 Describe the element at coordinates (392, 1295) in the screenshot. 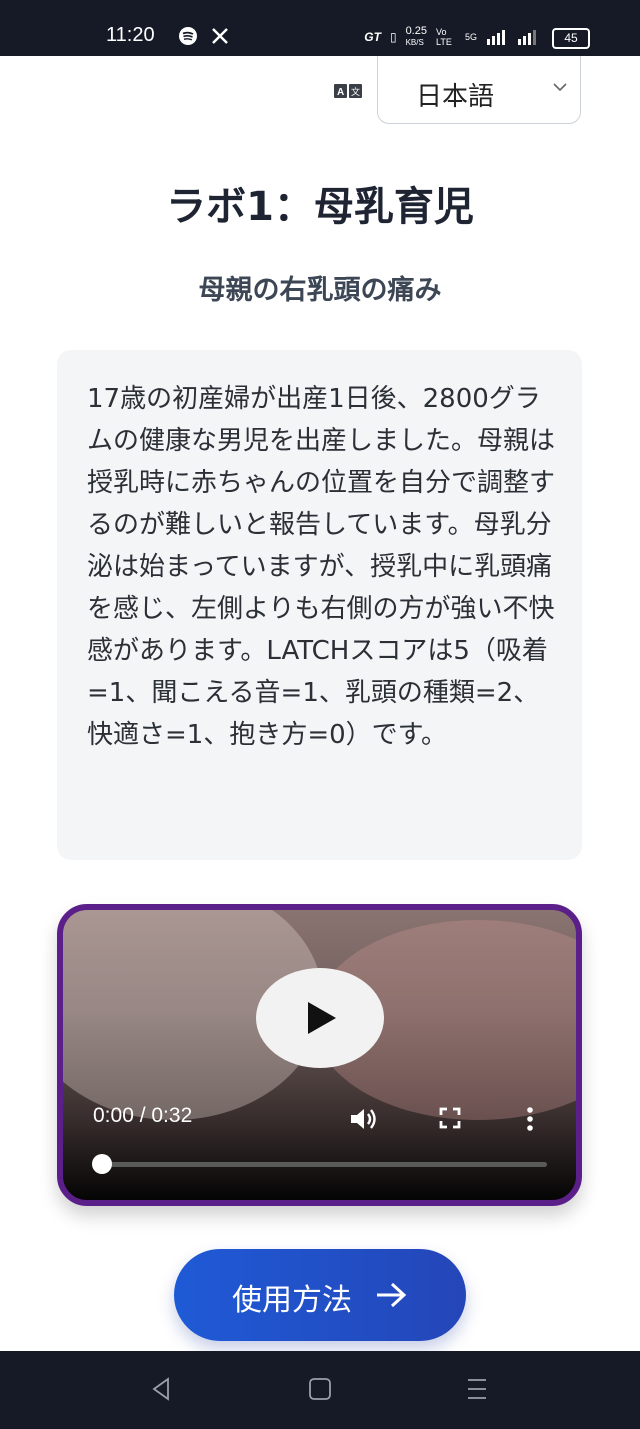

I see `arrow-right-icon` at that location.